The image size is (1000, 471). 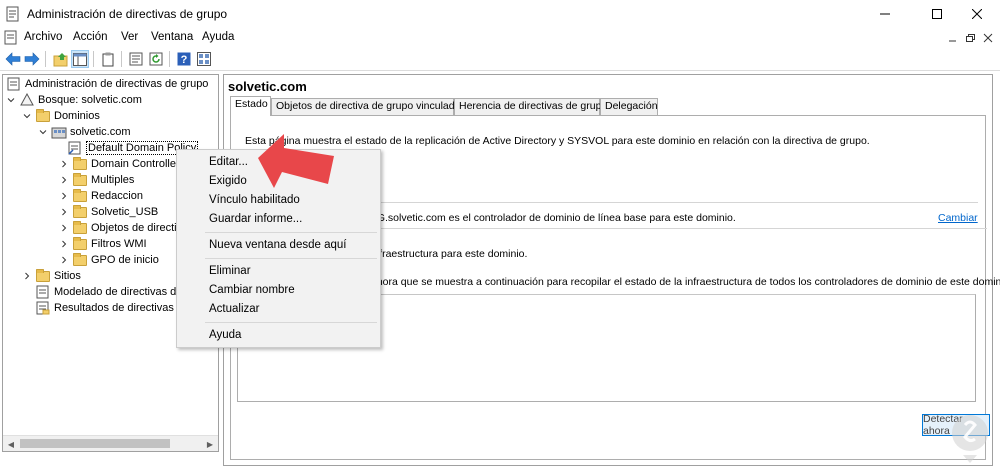 What do you see at coordinates (77, 116) in the screenshot?
I see `tree-label: Dominios` at bounding box center [77, 116].